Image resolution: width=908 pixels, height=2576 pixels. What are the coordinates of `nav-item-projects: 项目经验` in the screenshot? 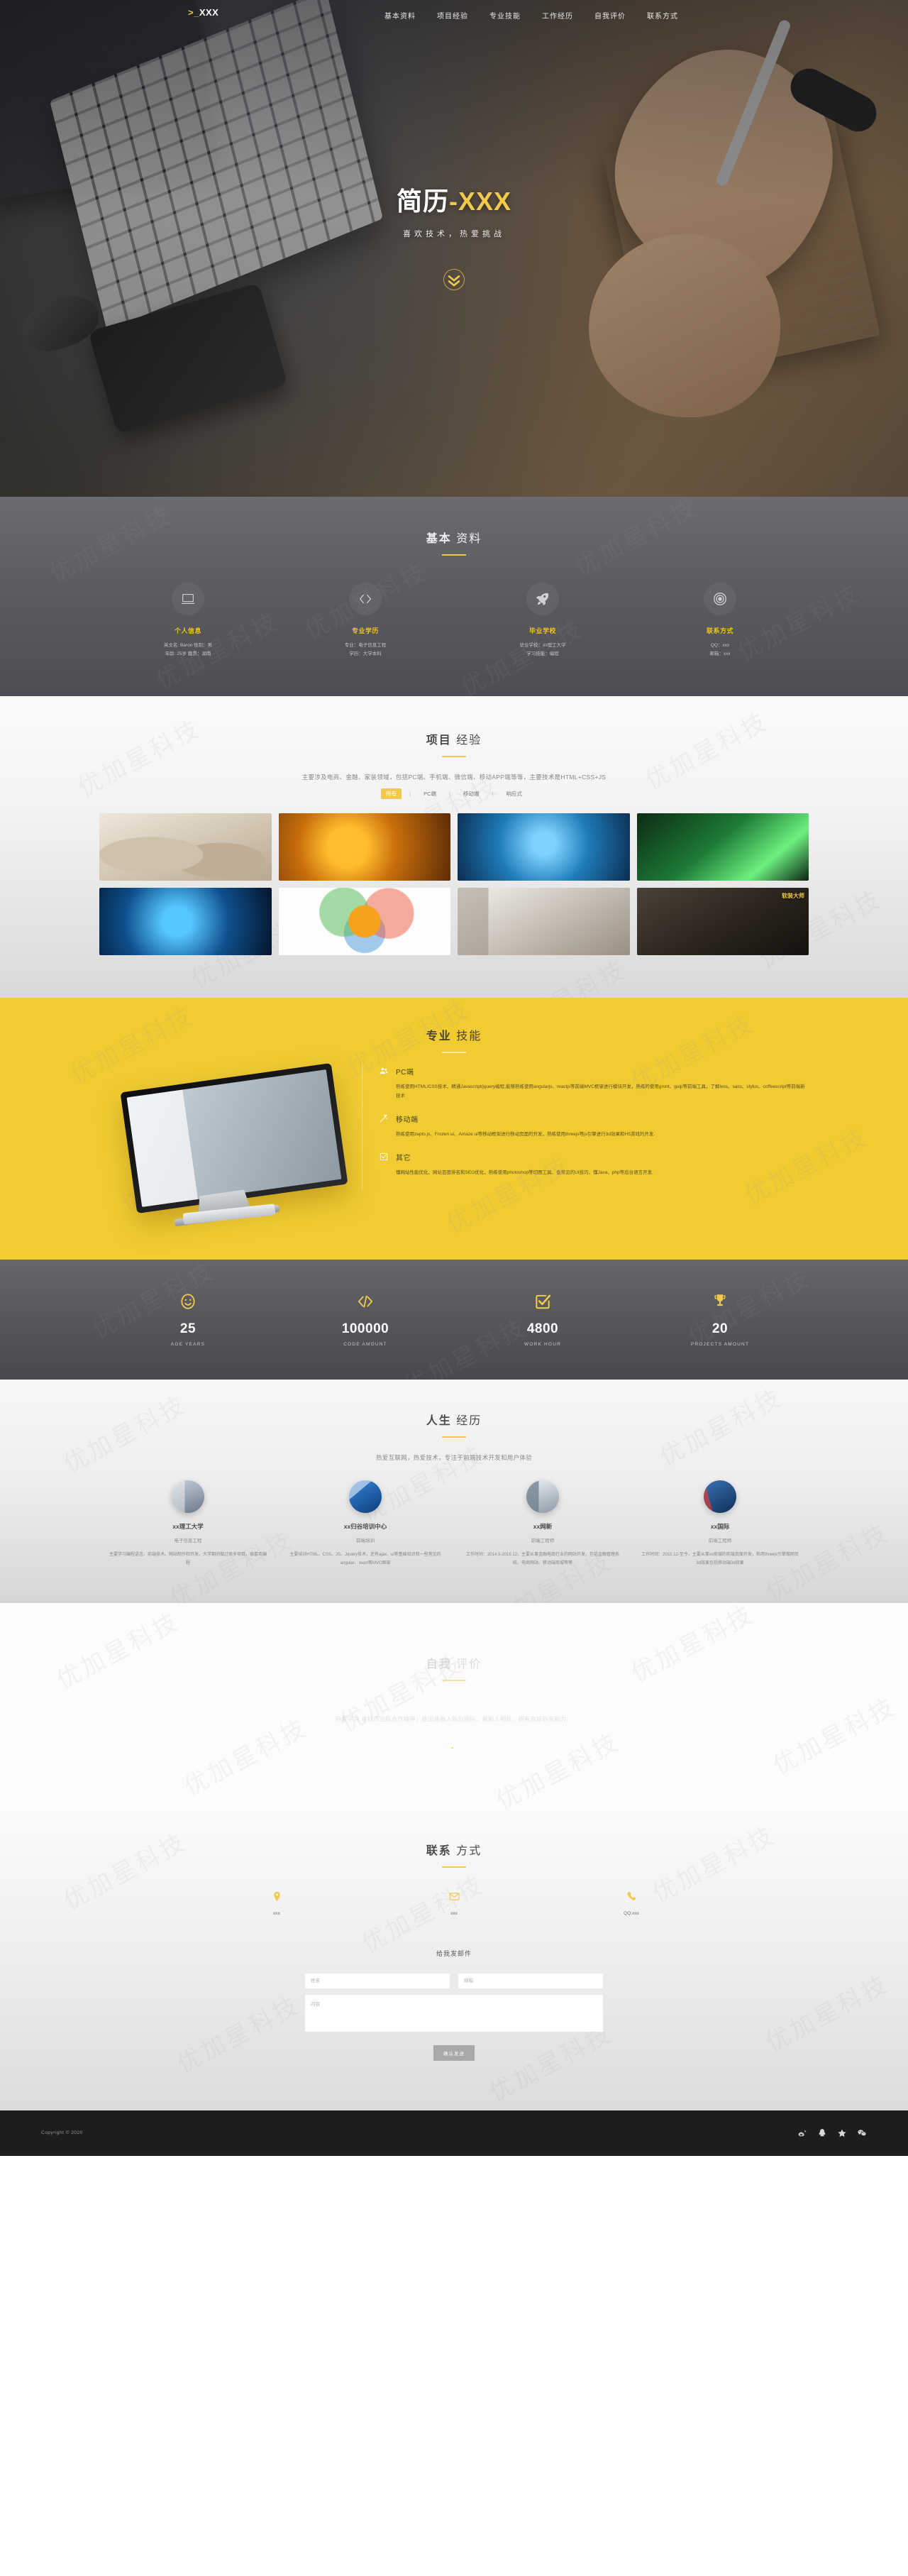 It's located at (453, 15).